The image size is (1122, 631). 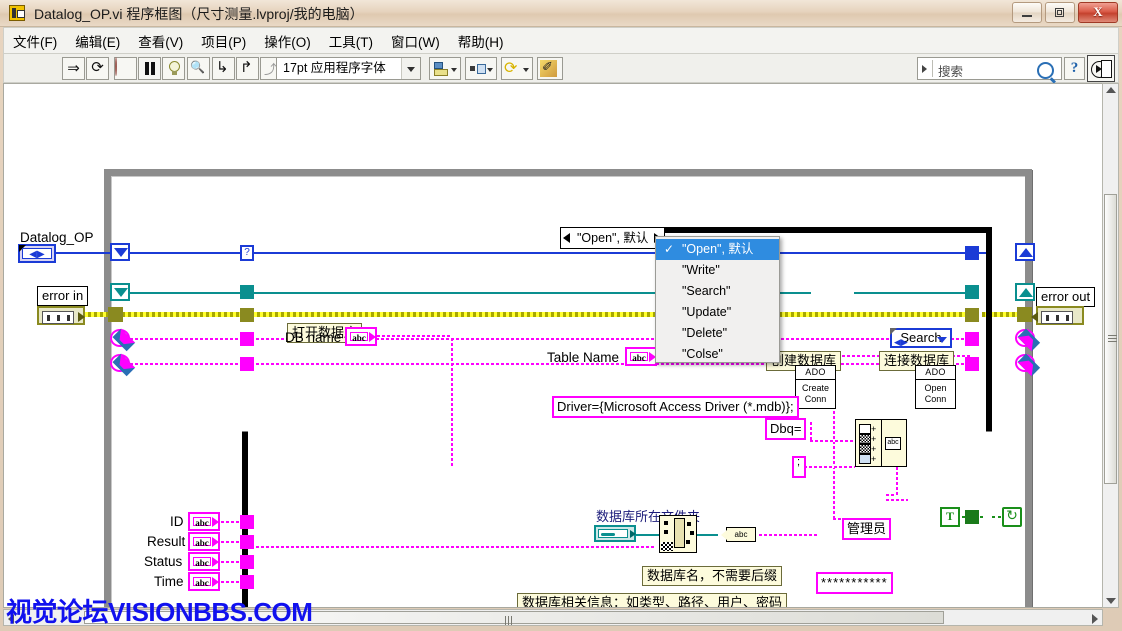 I want to click on ado-create-conn-subvi: ADO Create Conn, so click(x=815, y=387).